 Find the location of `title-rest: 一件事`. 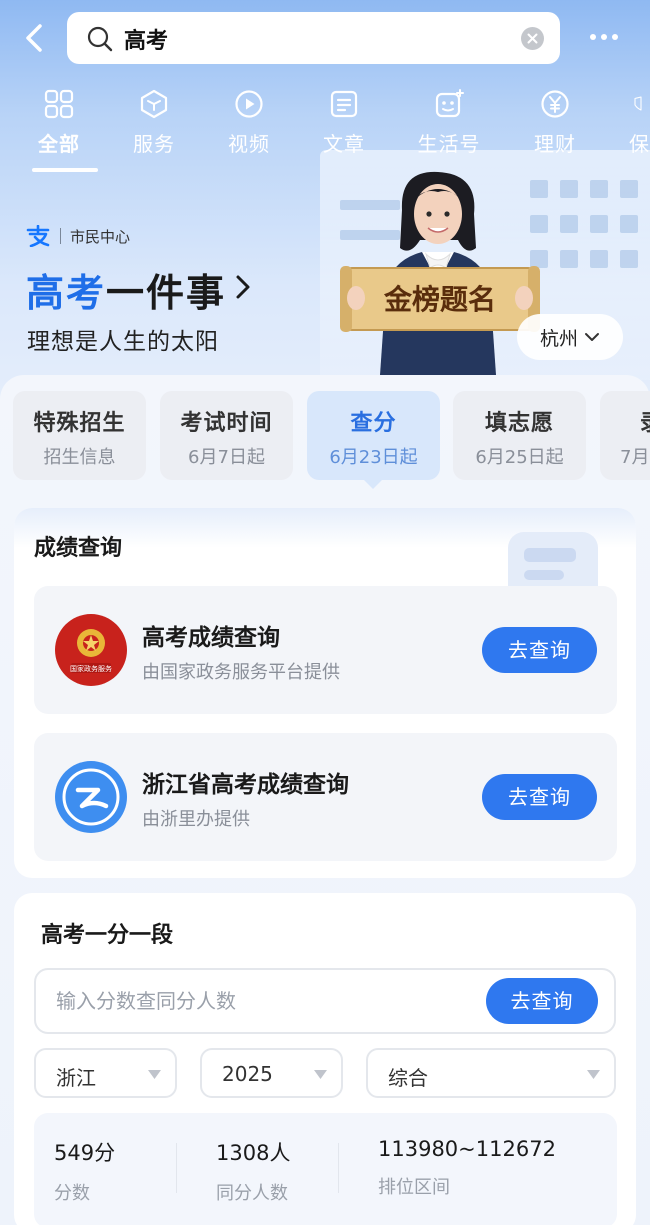

title-rest: 一件事 is located at coordinates (166, 293).